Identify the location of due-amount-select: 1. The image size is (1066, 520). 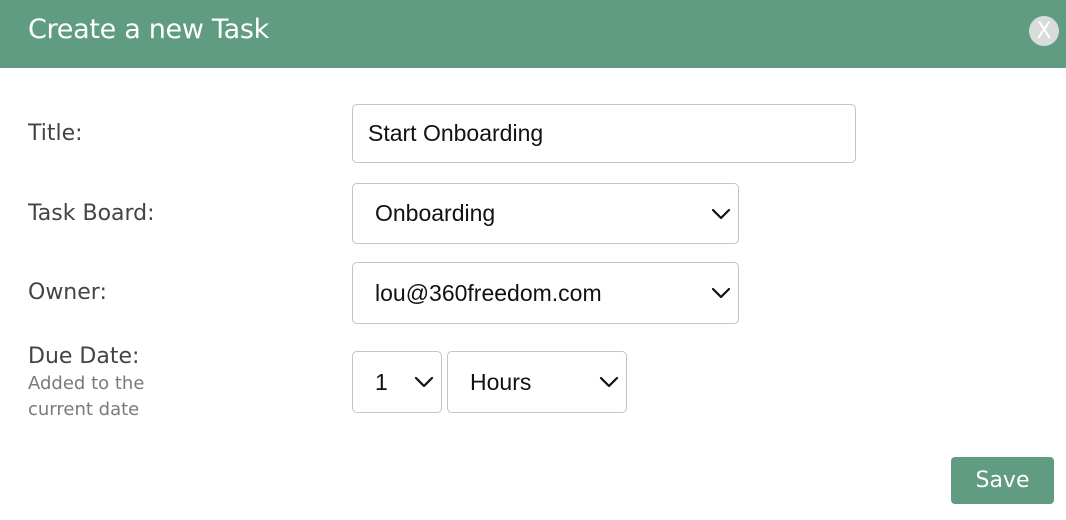
(397, 382).